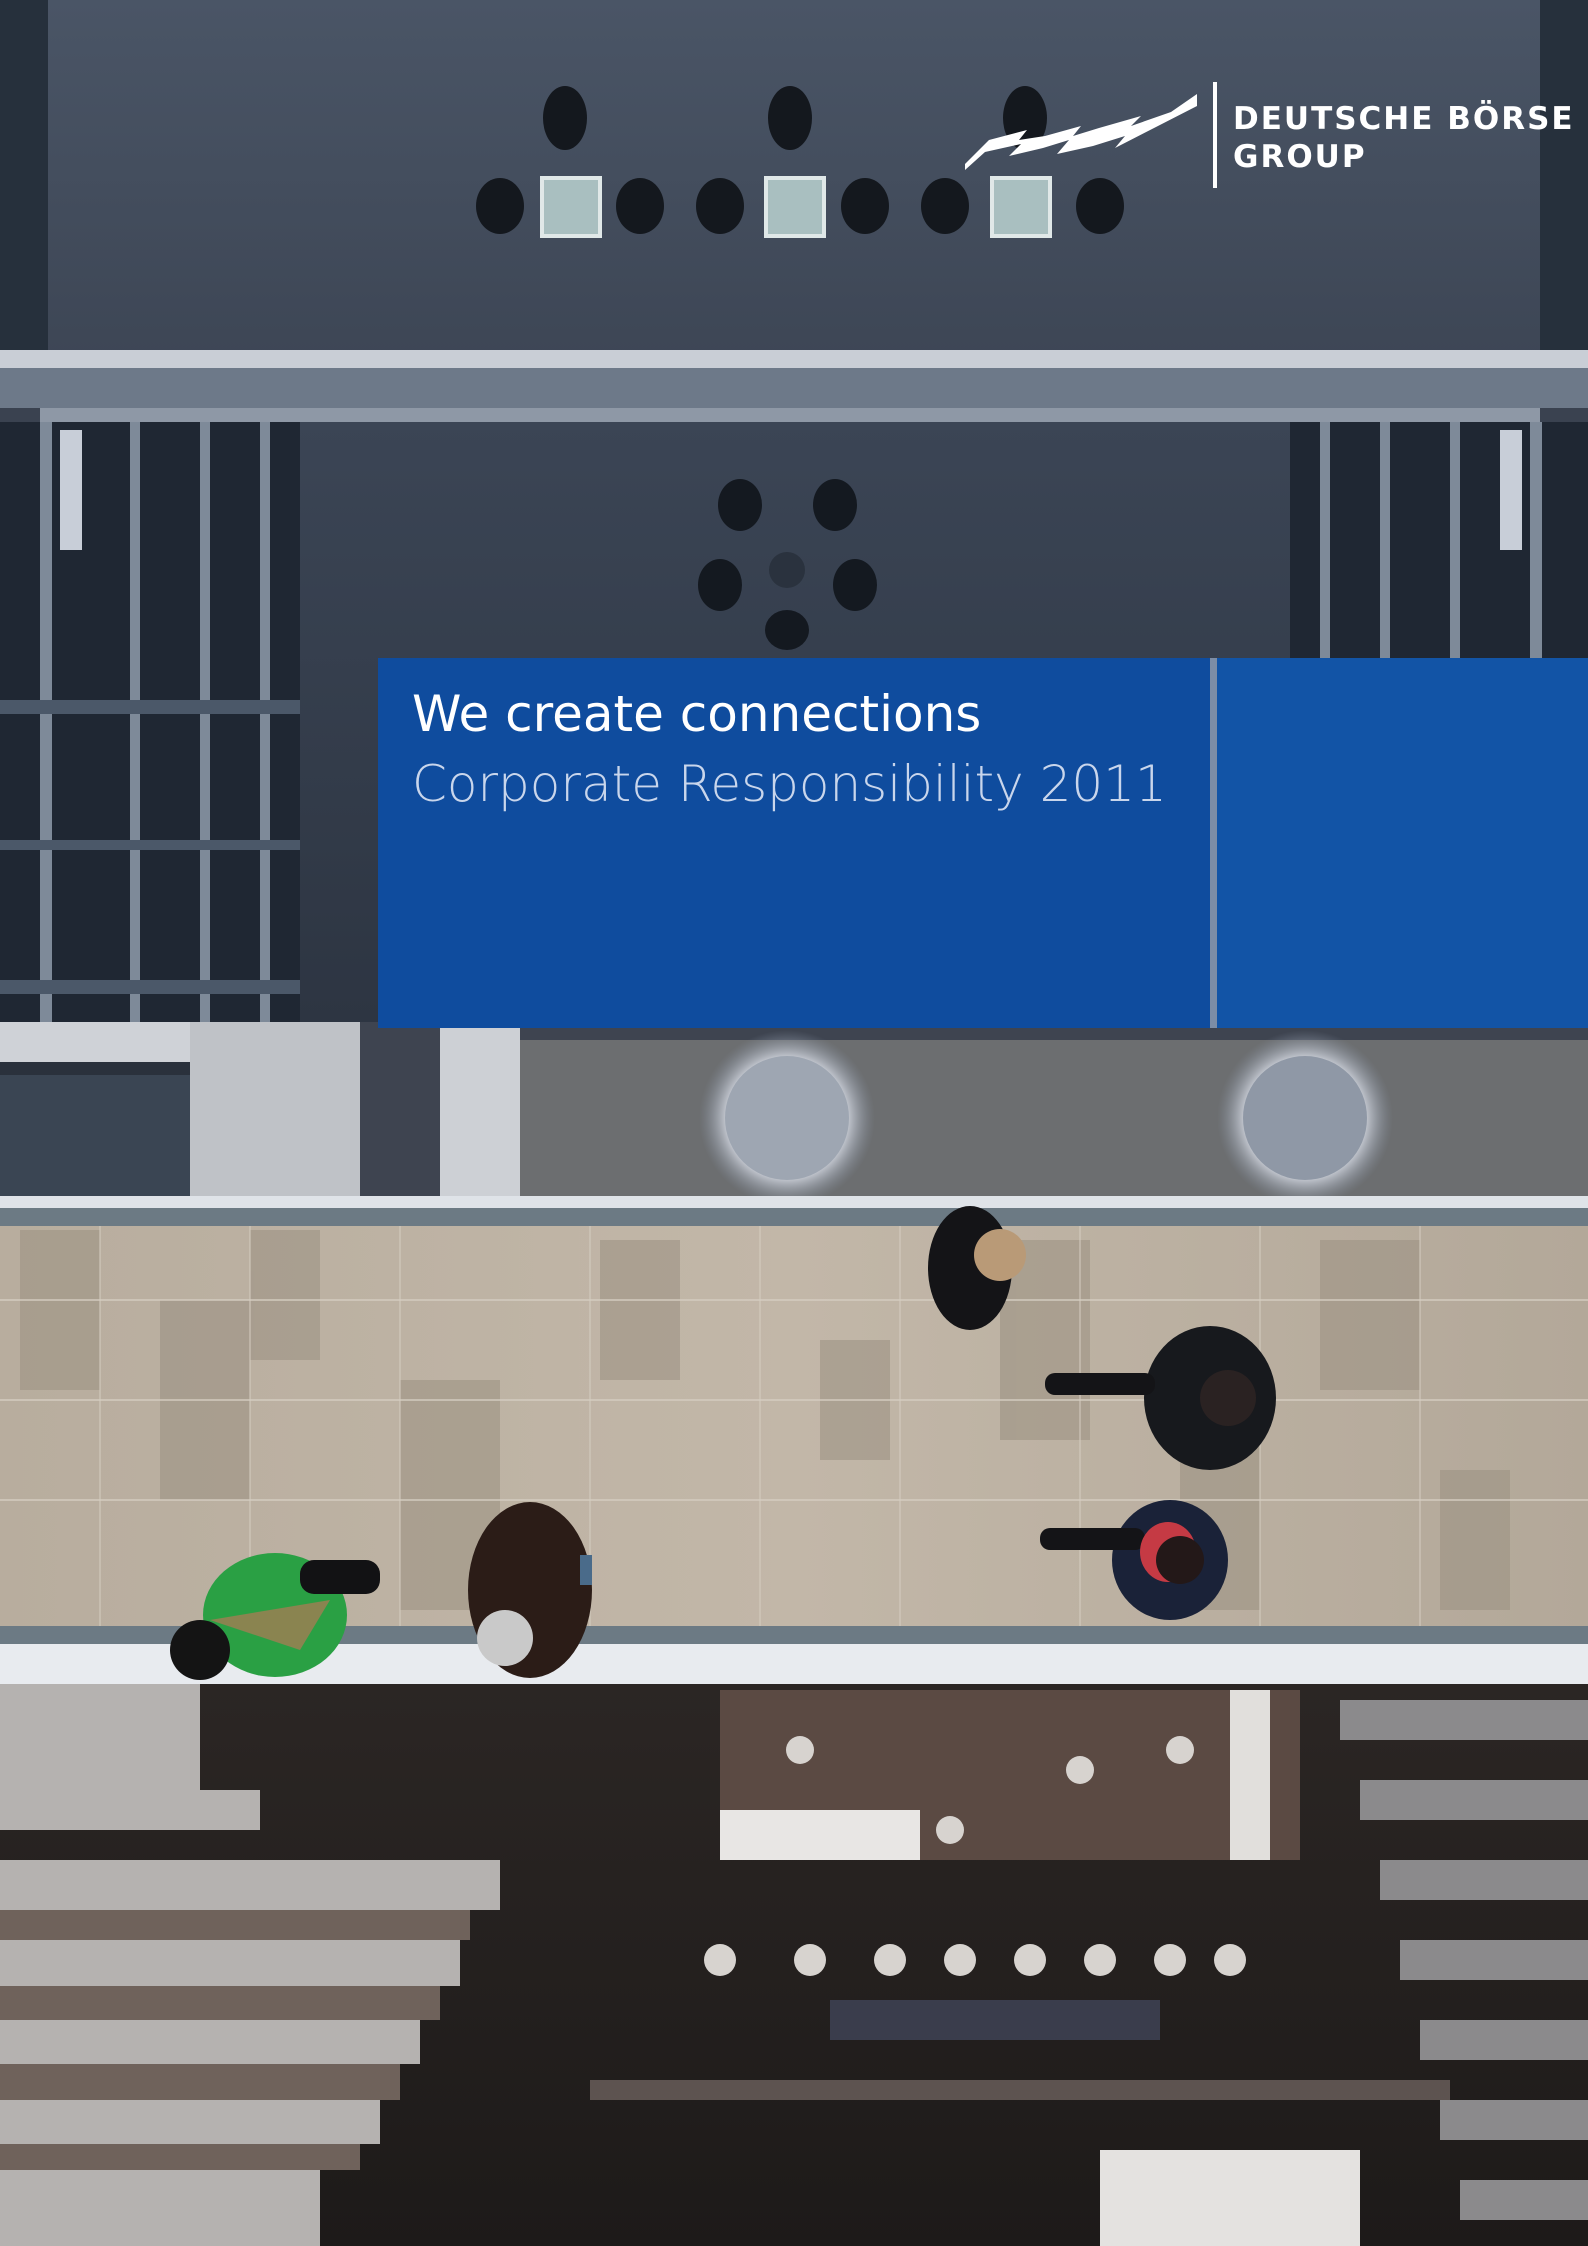  Describe the element at coordinates (697, 714) in the screenshot. I see `headline: We create connections` at that location.